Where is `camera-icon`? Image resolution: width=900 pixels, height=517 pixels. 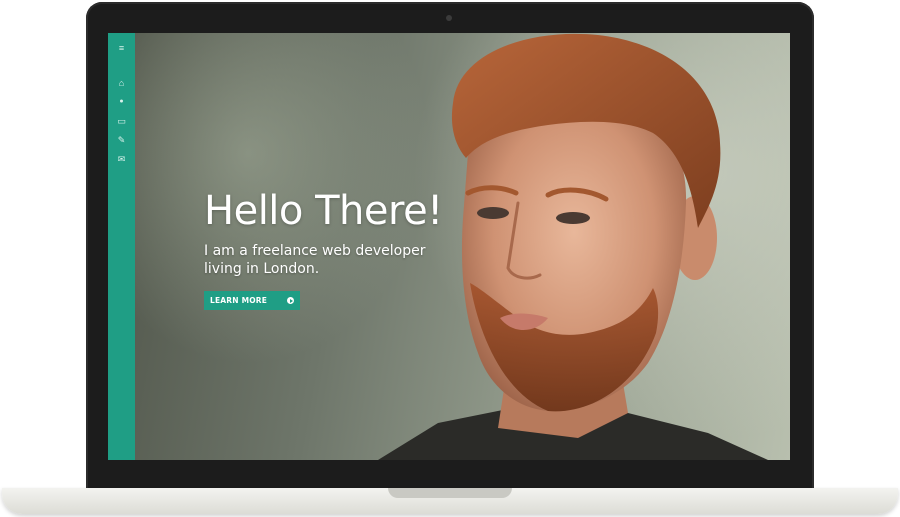 camera-icon is located at coordinates (449, 18).